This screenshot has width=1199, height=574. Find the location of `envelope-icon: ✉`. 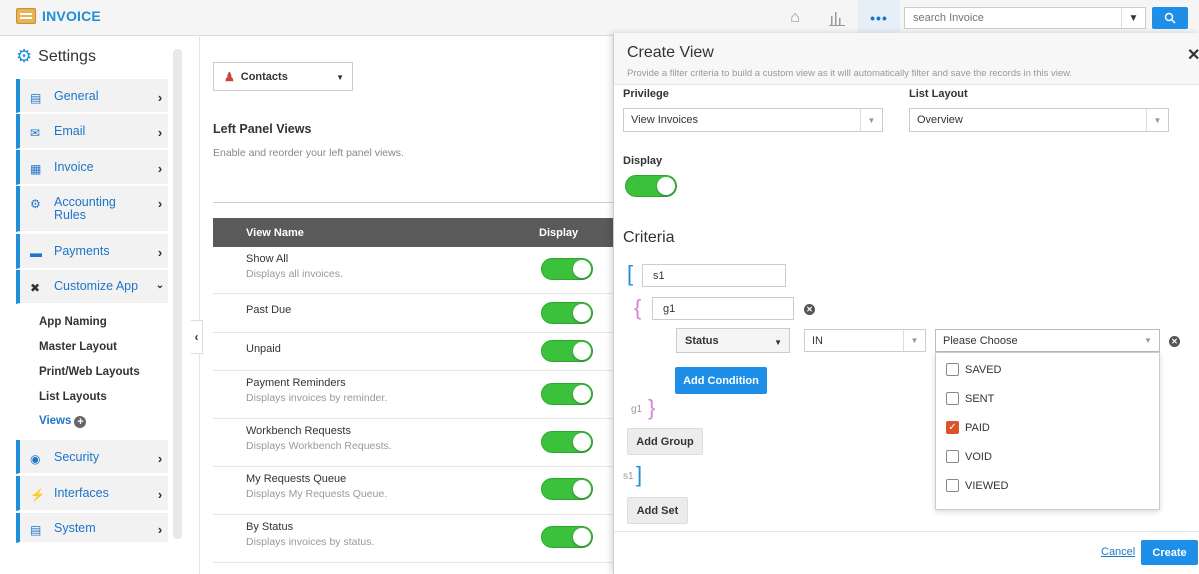

envelope-icon: ✉ is located at coordinates (35, 133).